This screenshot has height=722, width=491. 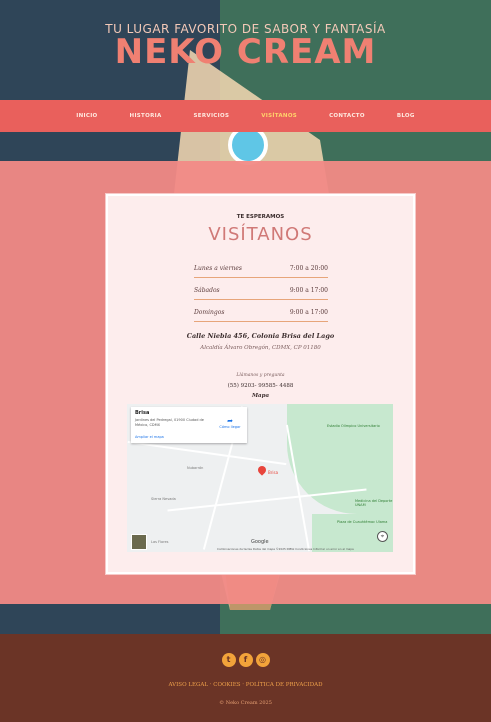 I want to click on nav-inicio: INICIO, so click(x=86, y=116).